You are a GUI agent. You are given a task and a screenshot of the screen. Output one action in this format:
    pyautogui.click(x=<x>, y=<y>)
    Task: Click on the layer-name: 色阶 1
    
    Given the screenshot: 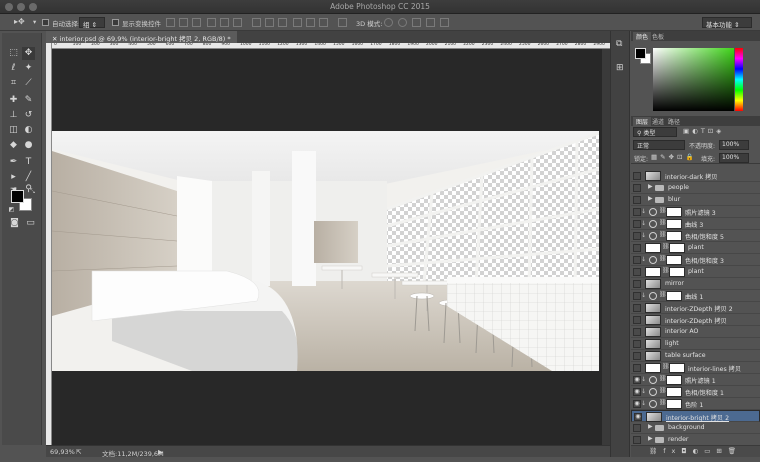 What is the action you would take?
    pyautogui.click(x=694, y=404)
    